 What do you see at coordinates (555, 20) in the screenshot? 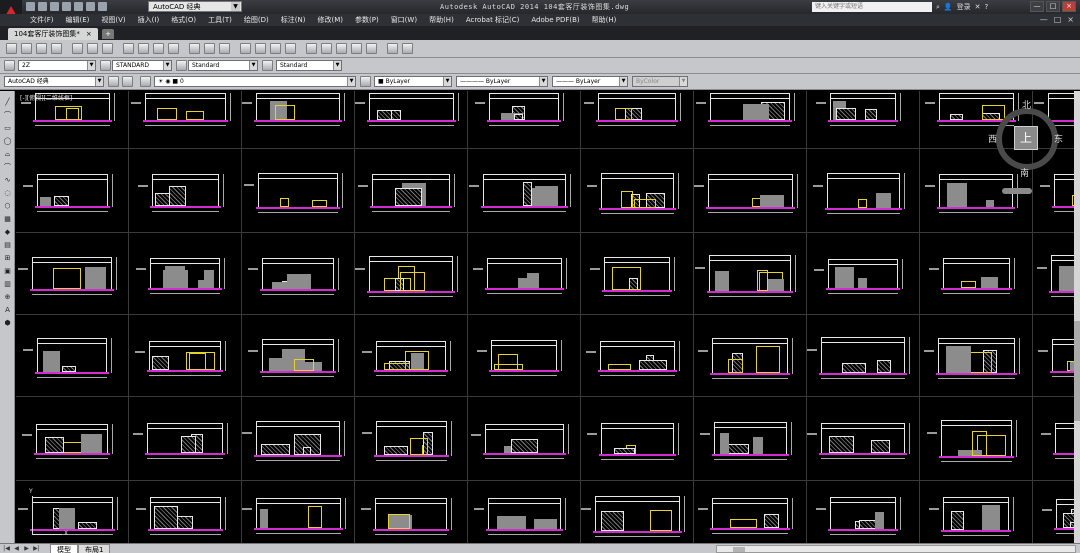
I see `menu-adobe-pdf: Adobe PDF(B)` at bounding box center [555, 20].